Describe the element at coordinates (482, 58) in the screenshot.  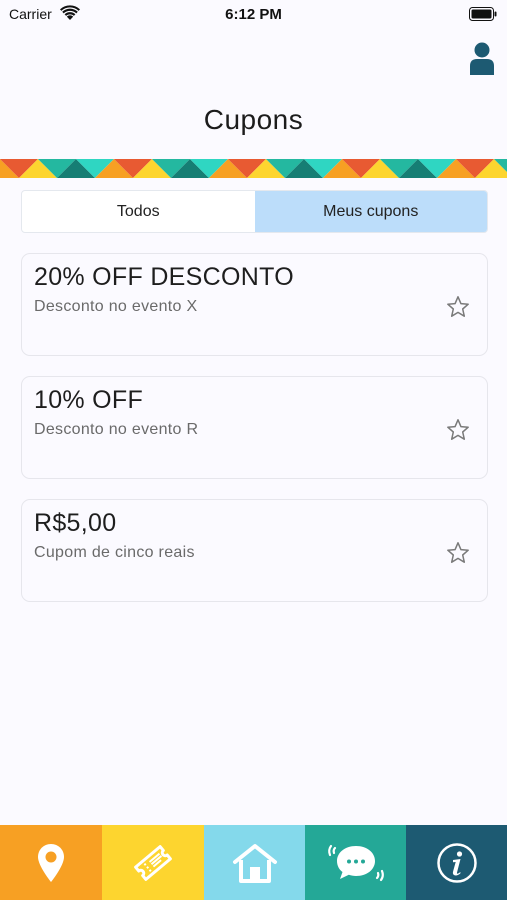
I see `user-icon` at that location.